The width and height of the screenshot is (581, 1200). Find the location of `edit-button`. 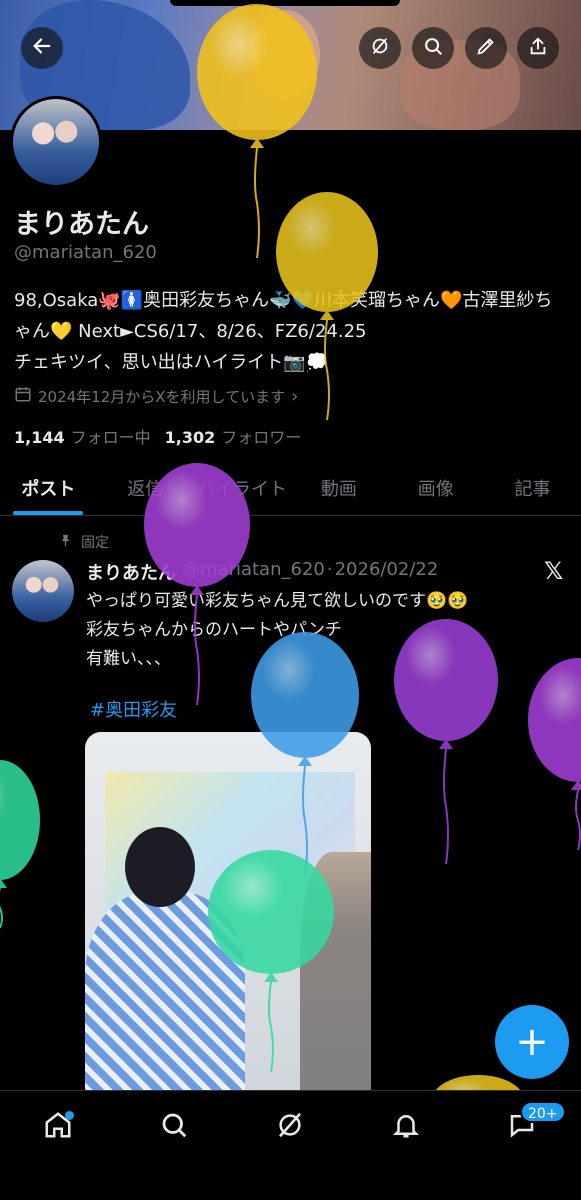

edit-button is located at coordinates (486, 48).